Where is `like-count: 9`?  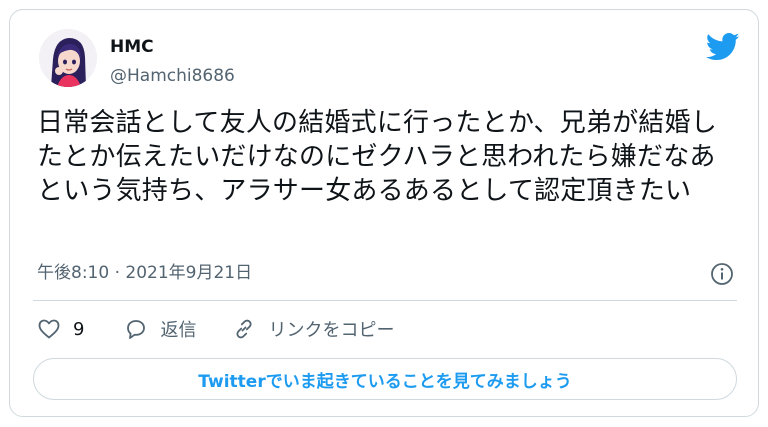 like-count: 9 is located at coordinates (79, 329).